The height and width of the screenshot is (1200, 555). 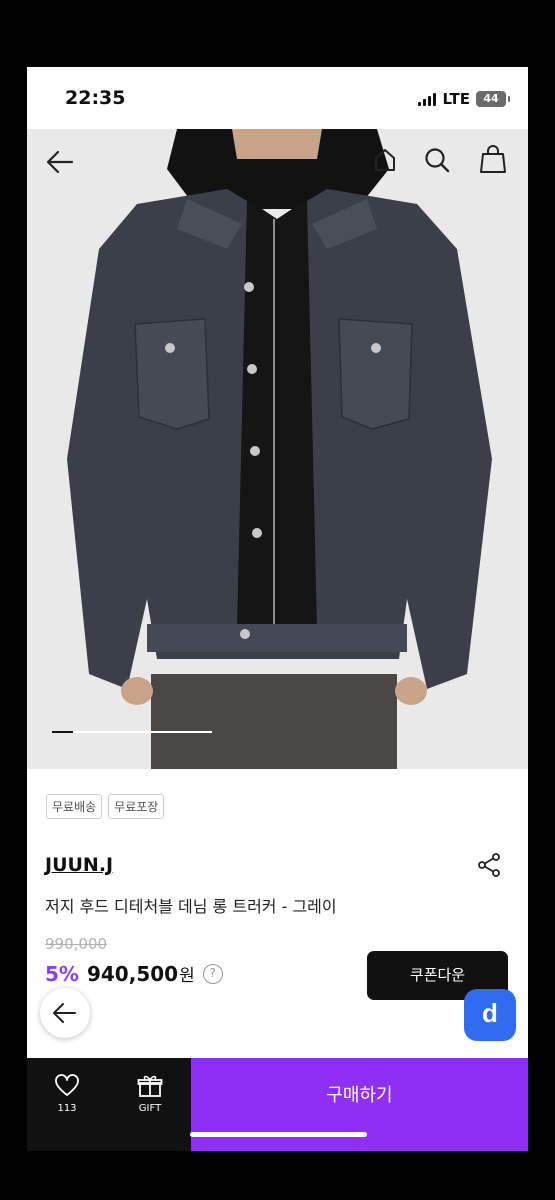 What do you see at coordinates (490, 1015) in the screenshot?
I see `floating-app-button: d` at bounding box center [490, 1015].